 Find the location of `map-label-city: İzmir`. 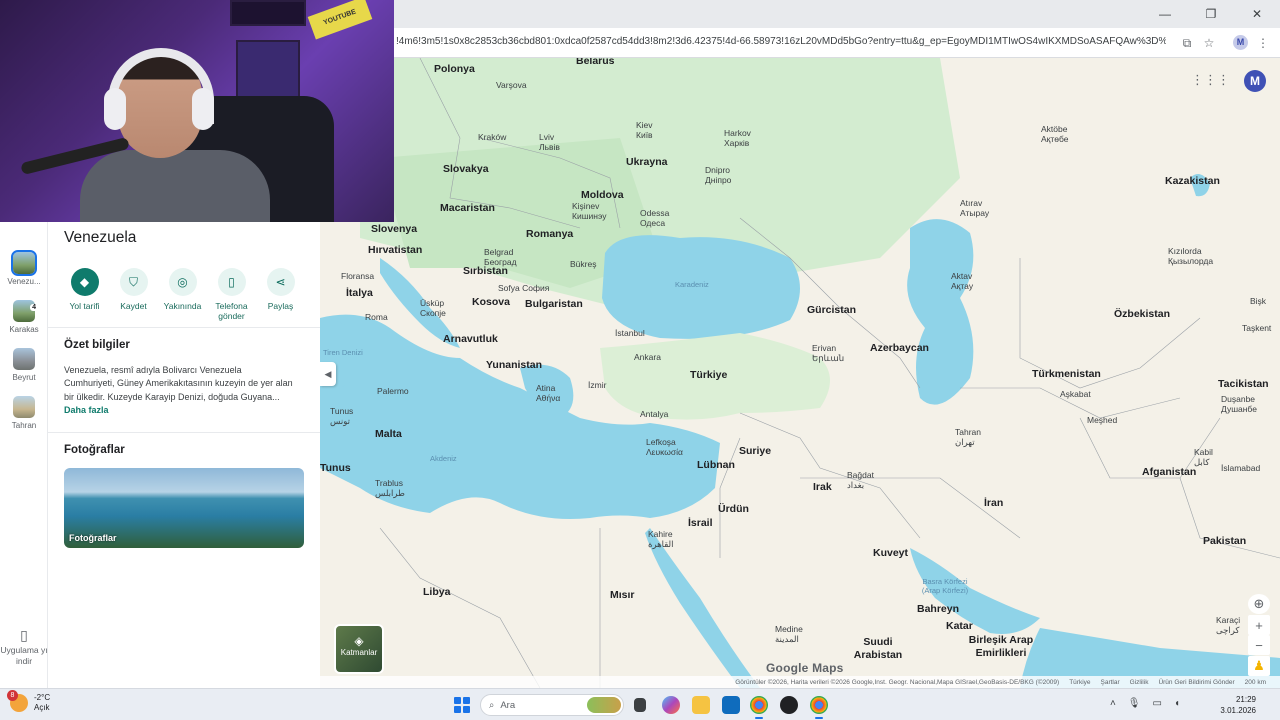

map-label-city: İzmir is located at coordinates (597, 385).